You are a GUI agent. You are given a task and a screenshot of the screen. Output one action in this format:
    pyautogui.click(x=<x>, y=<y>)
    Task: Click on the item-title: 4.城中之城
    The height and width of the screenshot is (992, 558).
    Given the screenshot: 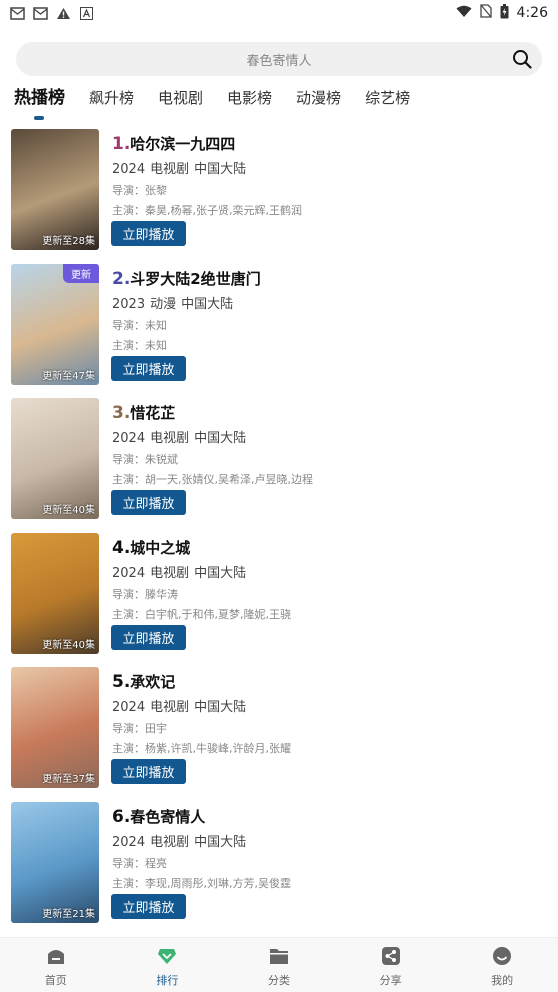 What is the action you would take?
    pyautogui.click(x=151, y=547)
    